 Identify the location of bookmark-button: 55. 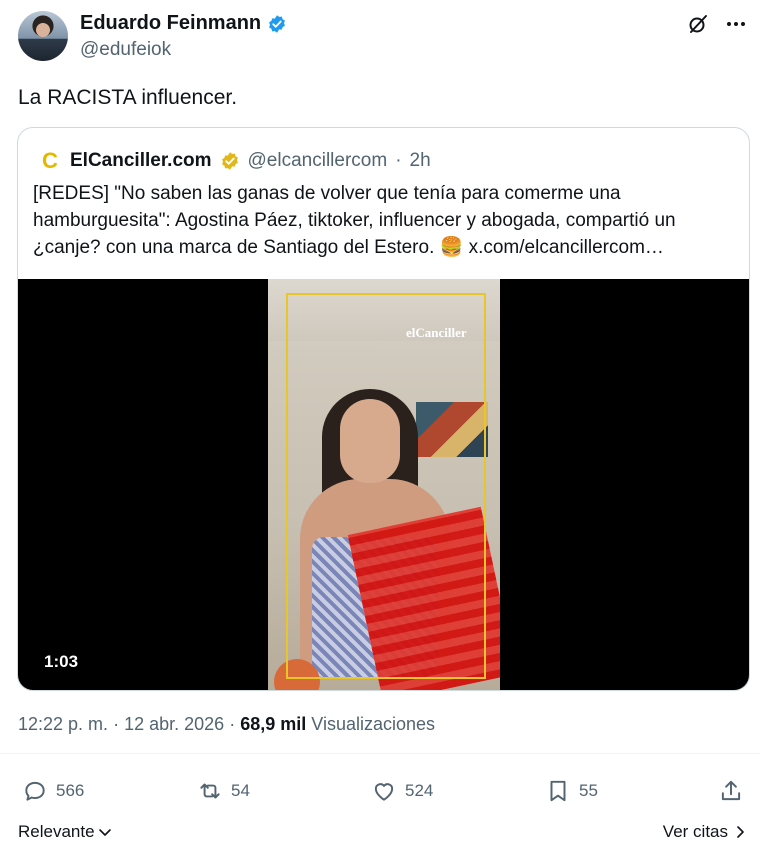
(571, 791).